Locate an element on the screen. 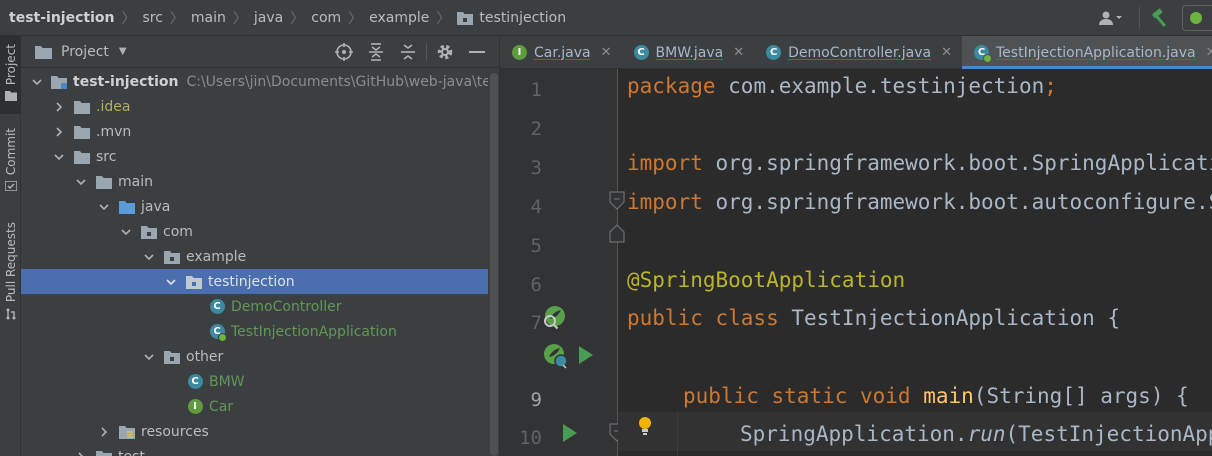 This screenshot has width=1212, height=456. lightbulb-icon is located at coordinates (645, 426).